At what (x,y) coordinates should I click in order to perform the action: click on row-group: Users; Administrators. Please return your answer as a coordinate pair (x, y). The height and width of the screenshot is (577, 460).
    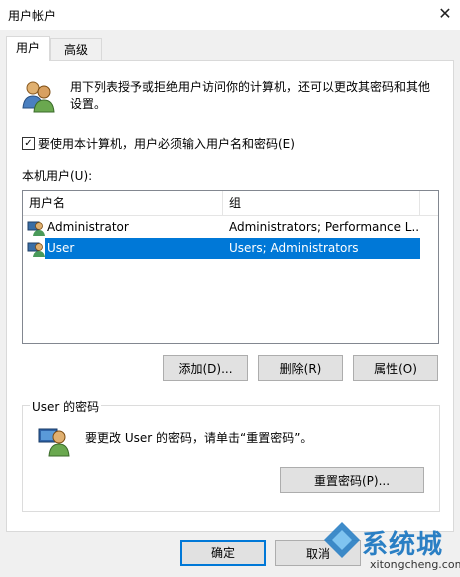
    Looking at the image, I should click on (294, 248).